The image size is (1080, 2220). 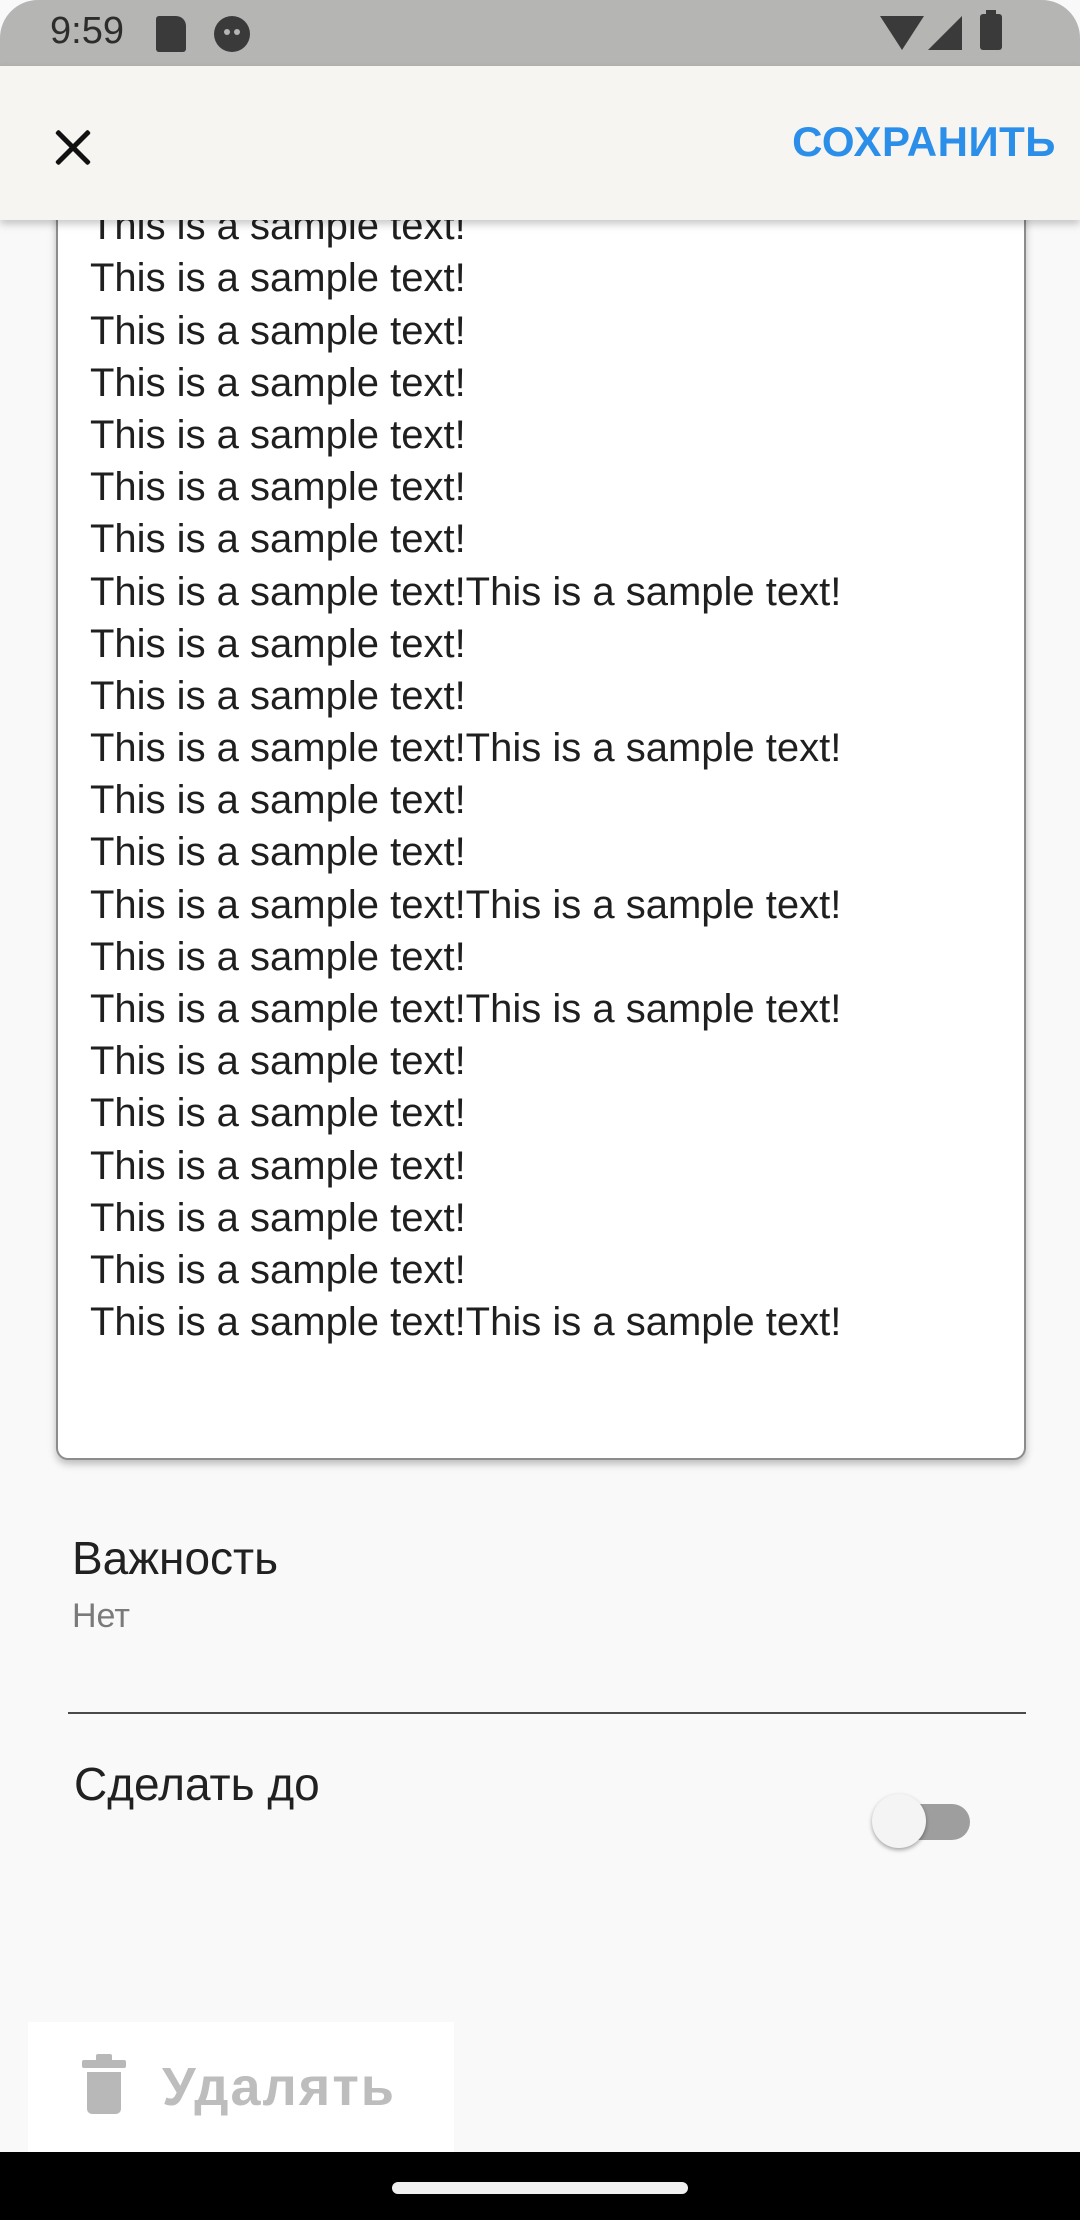 I want to click on close-icon, so click(x=74, y=148).